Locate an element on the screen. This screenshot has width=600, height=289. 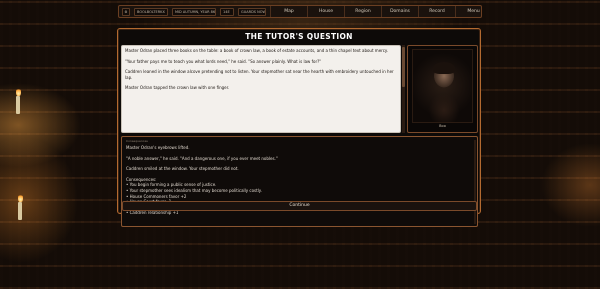
portrait-frame: Boo is located at coordinates (442, 89).